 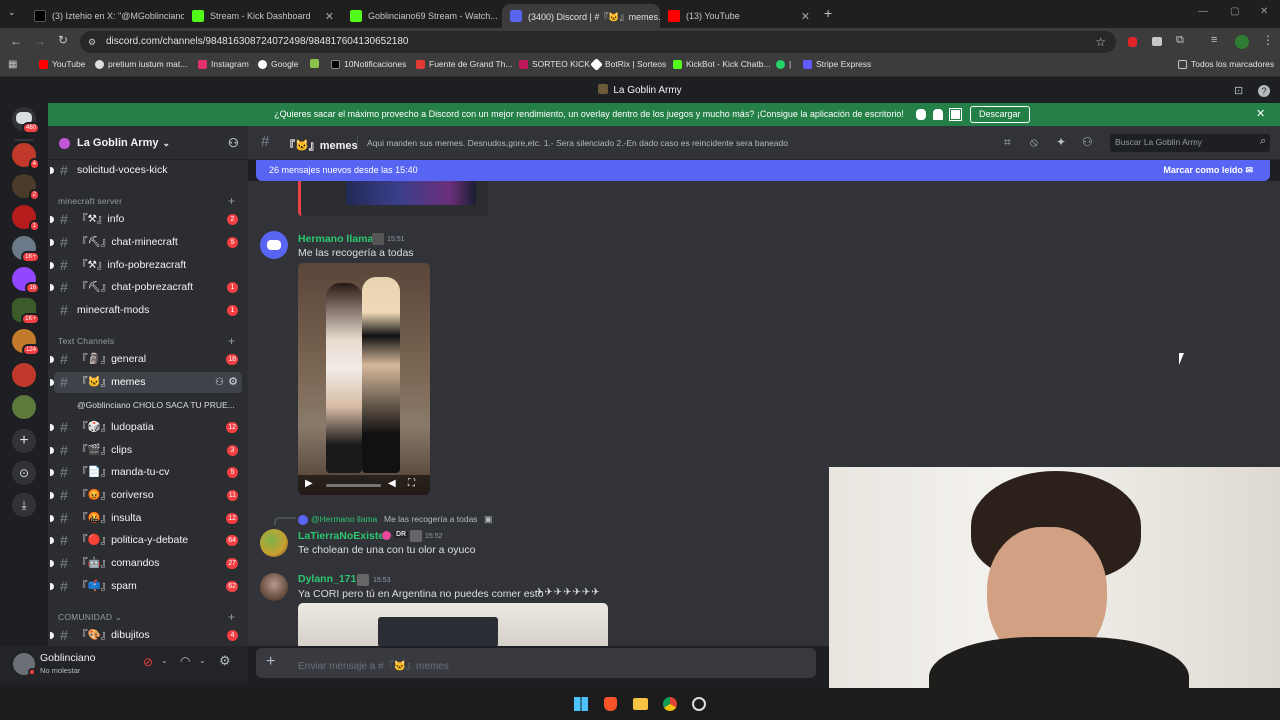 I want to click on channel-manda-tu-cv: # 『📄』manda-tu-cv 5, so click(x=146, y=472).